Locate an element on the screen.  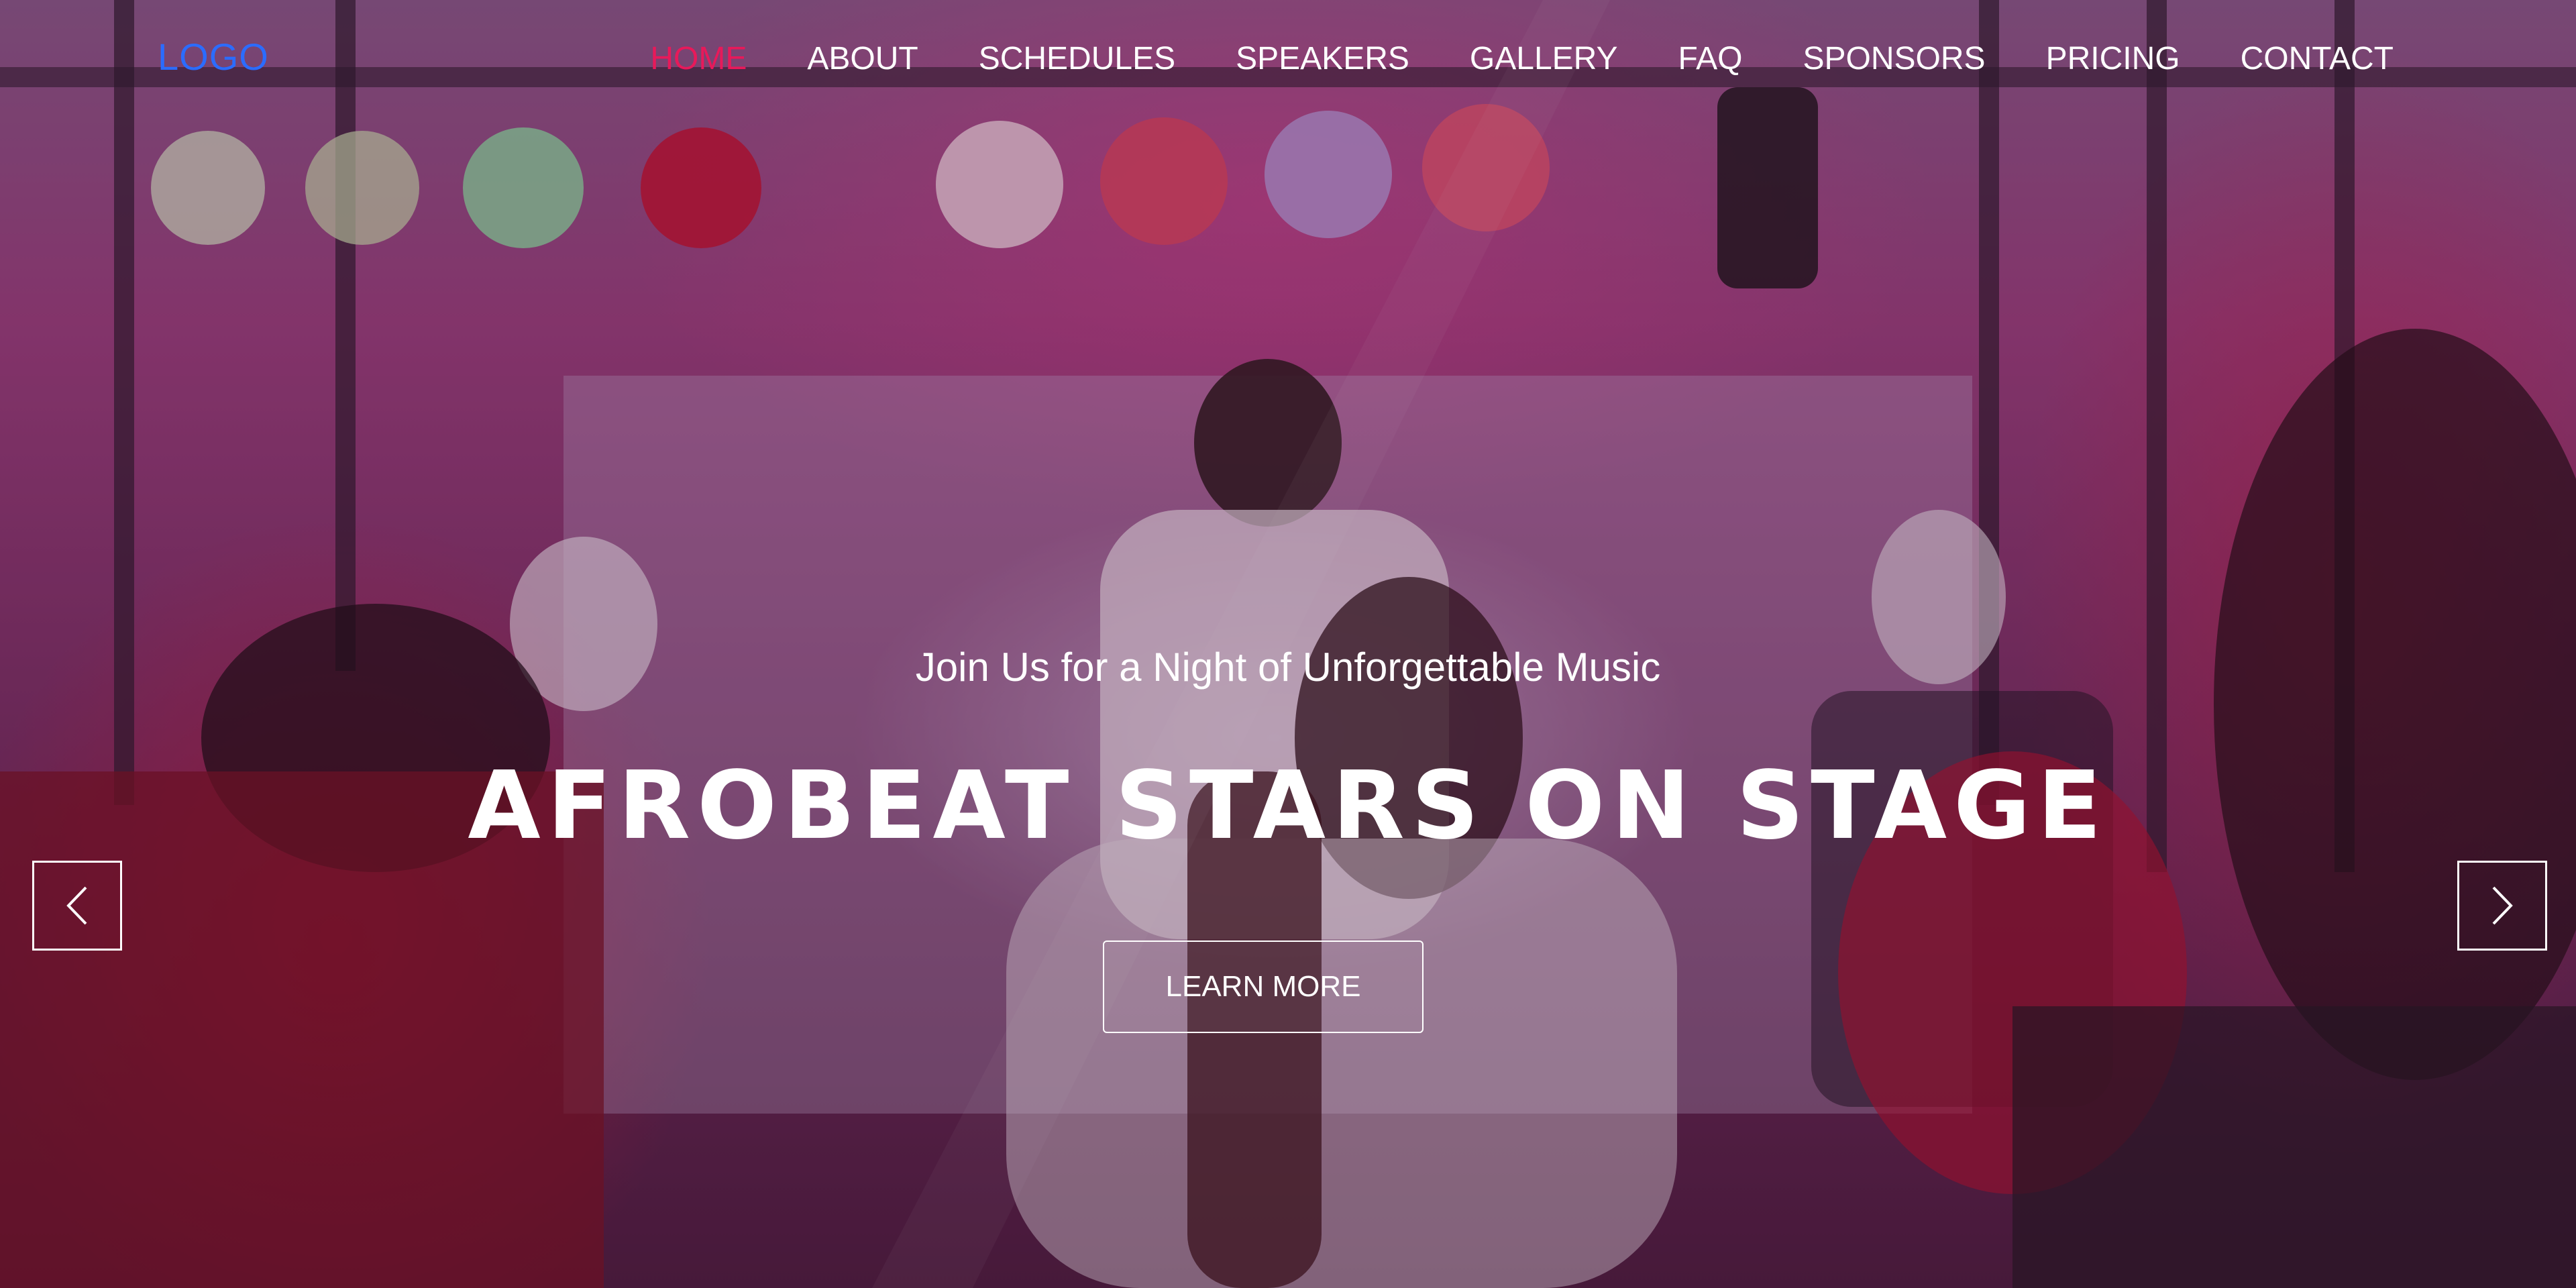
next-slide-button is located at coordinates (2502, 906).